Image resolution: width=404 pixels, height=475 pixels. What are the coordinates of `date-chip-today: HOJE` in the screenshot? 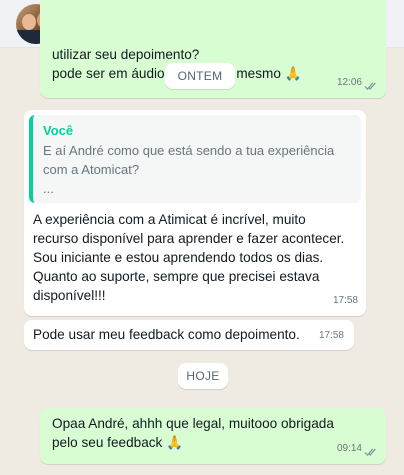 It's located at (203, 376).